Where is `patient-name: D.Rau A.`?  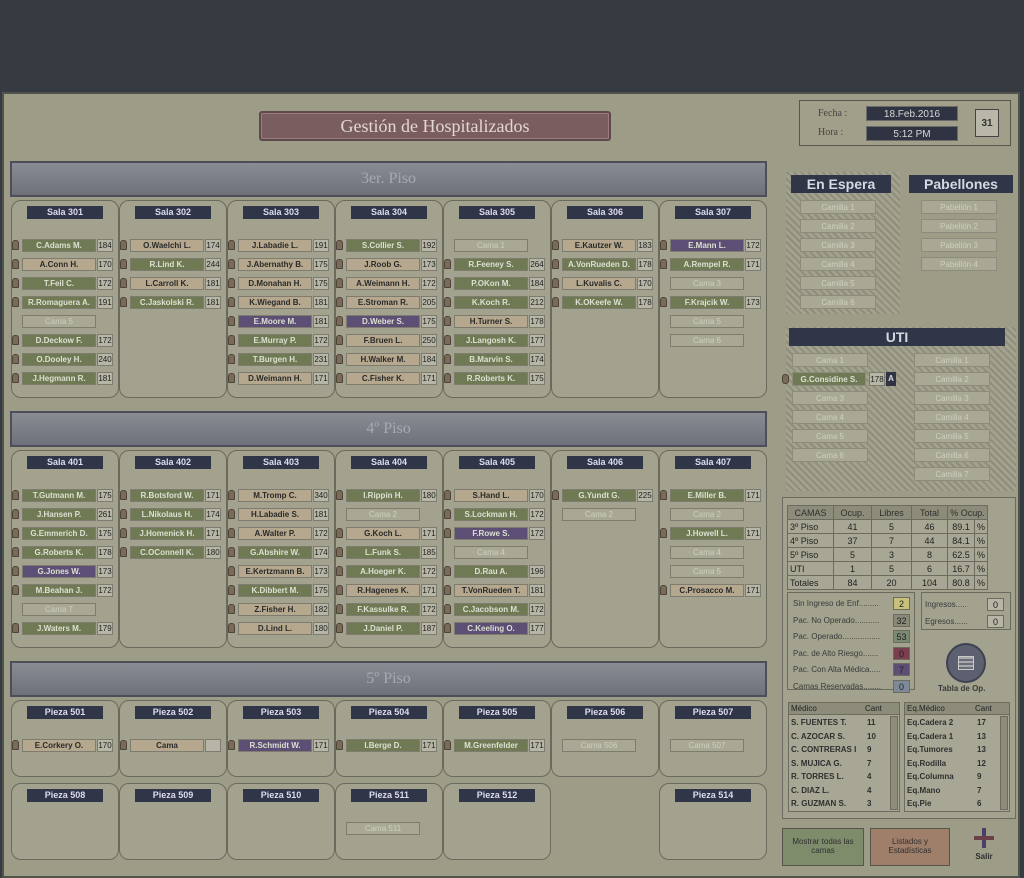 patient-name: D.Rau A. is located at coordinates (491, 571).